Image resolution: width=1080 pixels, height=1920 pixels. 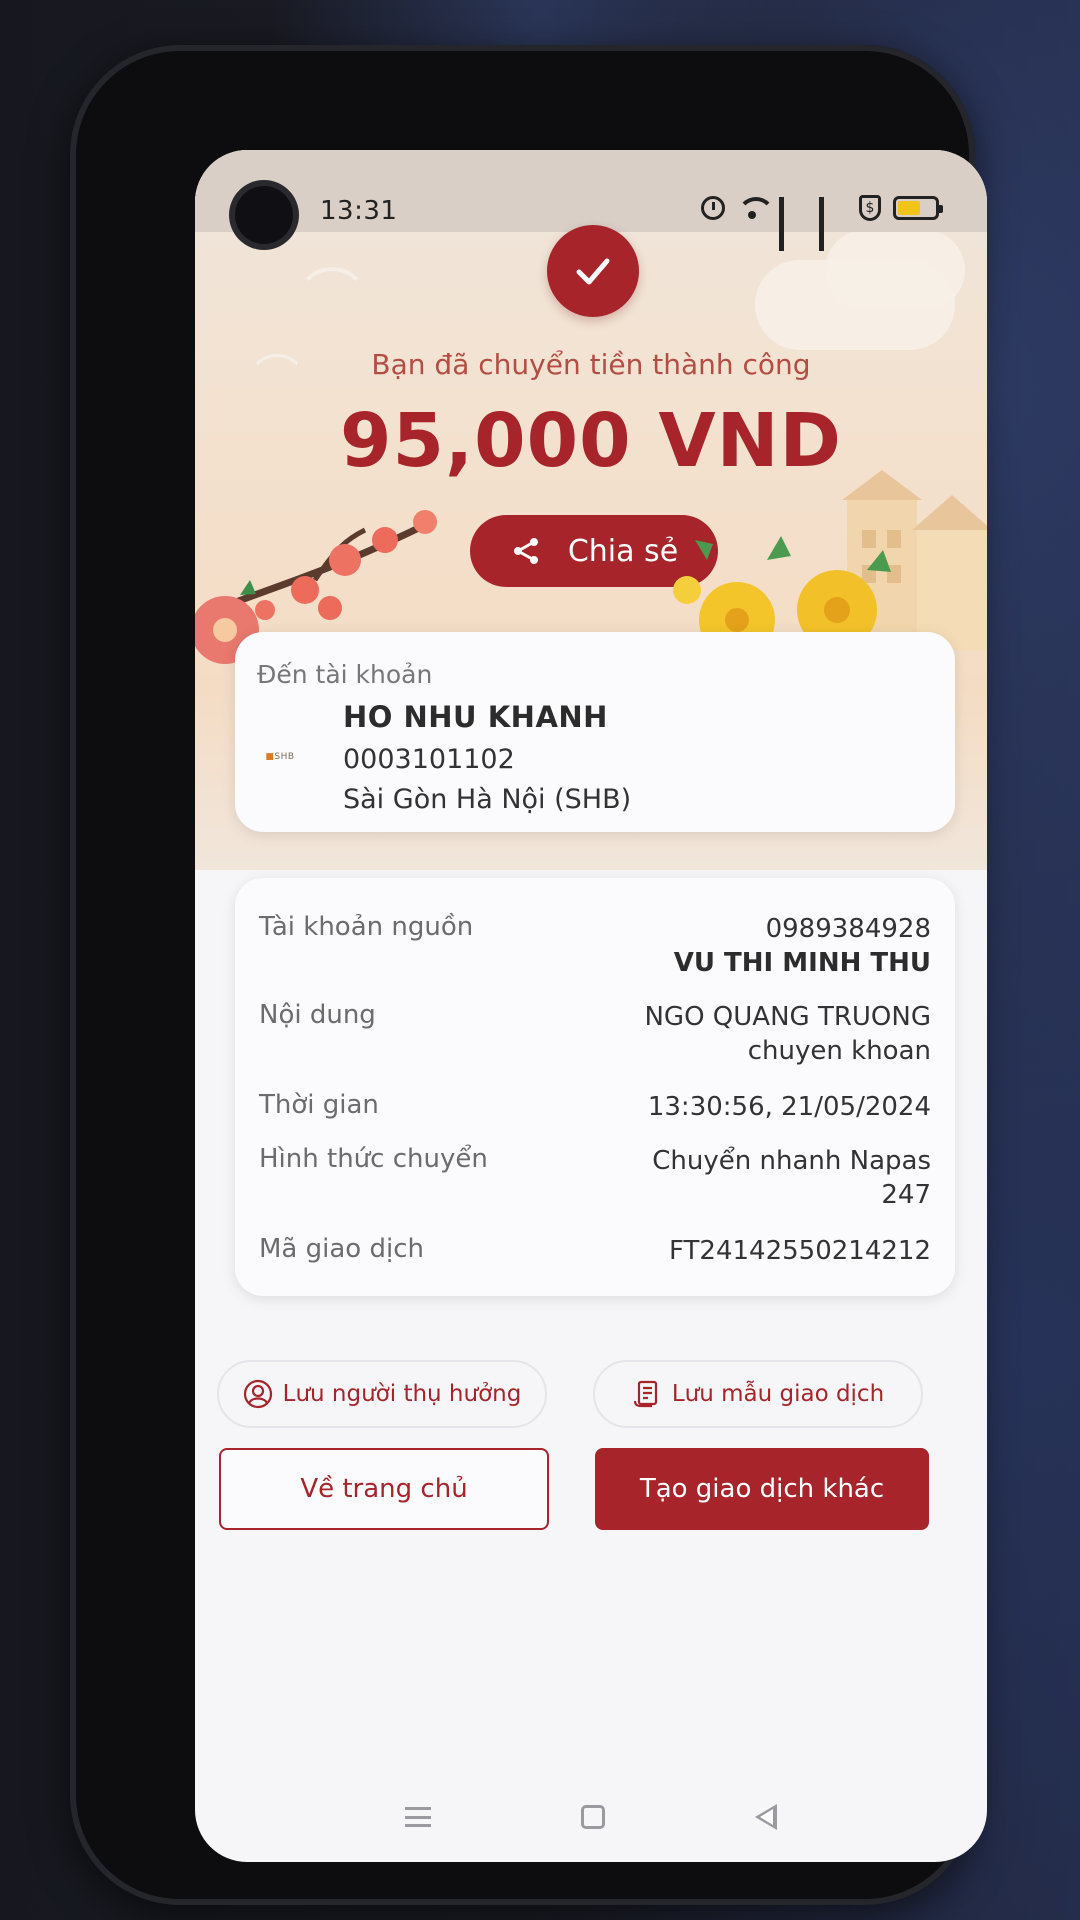 What do you see at coordinates (591, 364) in the screenshot?
I see `success-message: Bạn đã chuyển tiền thành công` at bounding box center [591, 364].